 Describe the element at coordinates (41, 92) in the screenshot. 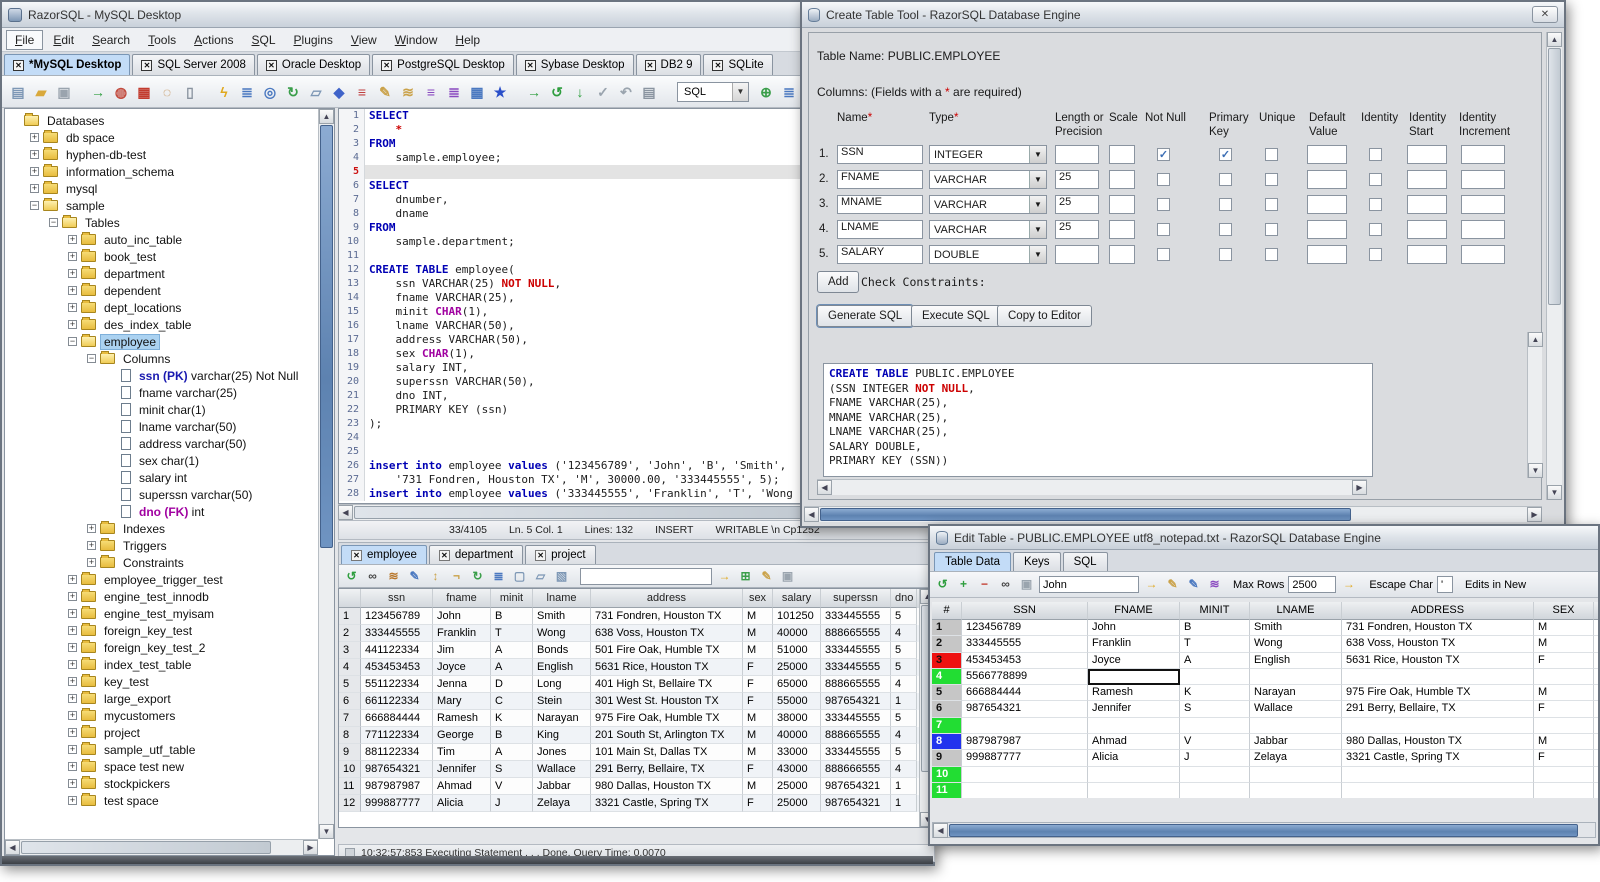

I see `open-folder-icon: ▰` at that location.